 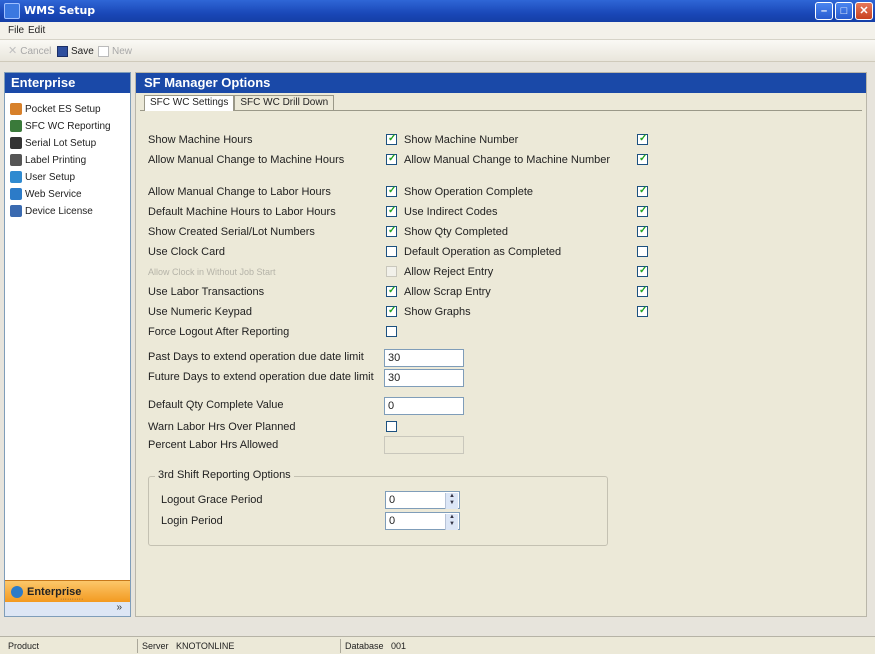 I want to click on user-icon, so click(x=16, y=177).